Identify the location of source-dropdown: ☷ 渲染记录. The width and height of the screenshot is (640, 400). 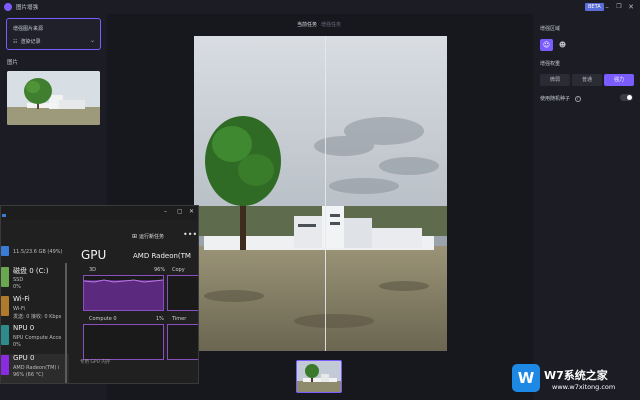
(27, 42).